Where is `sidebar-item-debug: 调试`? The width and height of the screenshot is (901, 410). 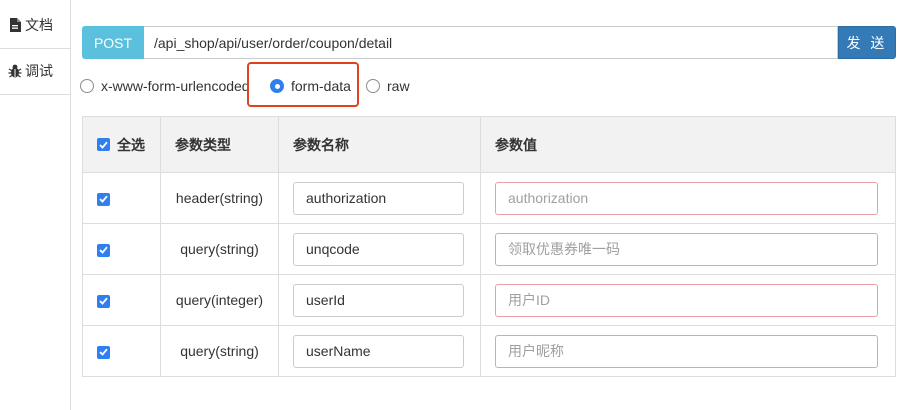
sidebar-item-debug: 调试 is located at coordinates (35, 71).